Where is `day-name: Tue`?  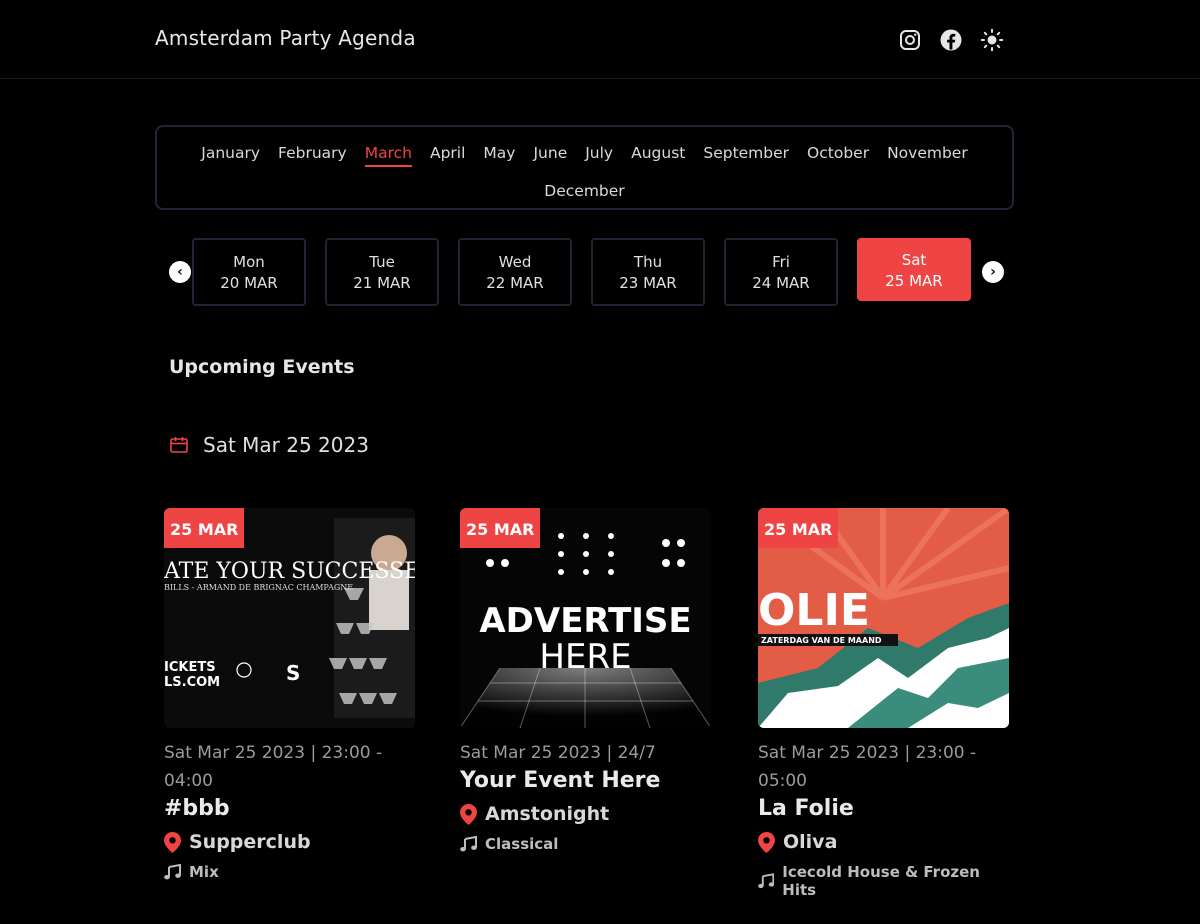
day-name: Tue is located at coordinates (382, 262).